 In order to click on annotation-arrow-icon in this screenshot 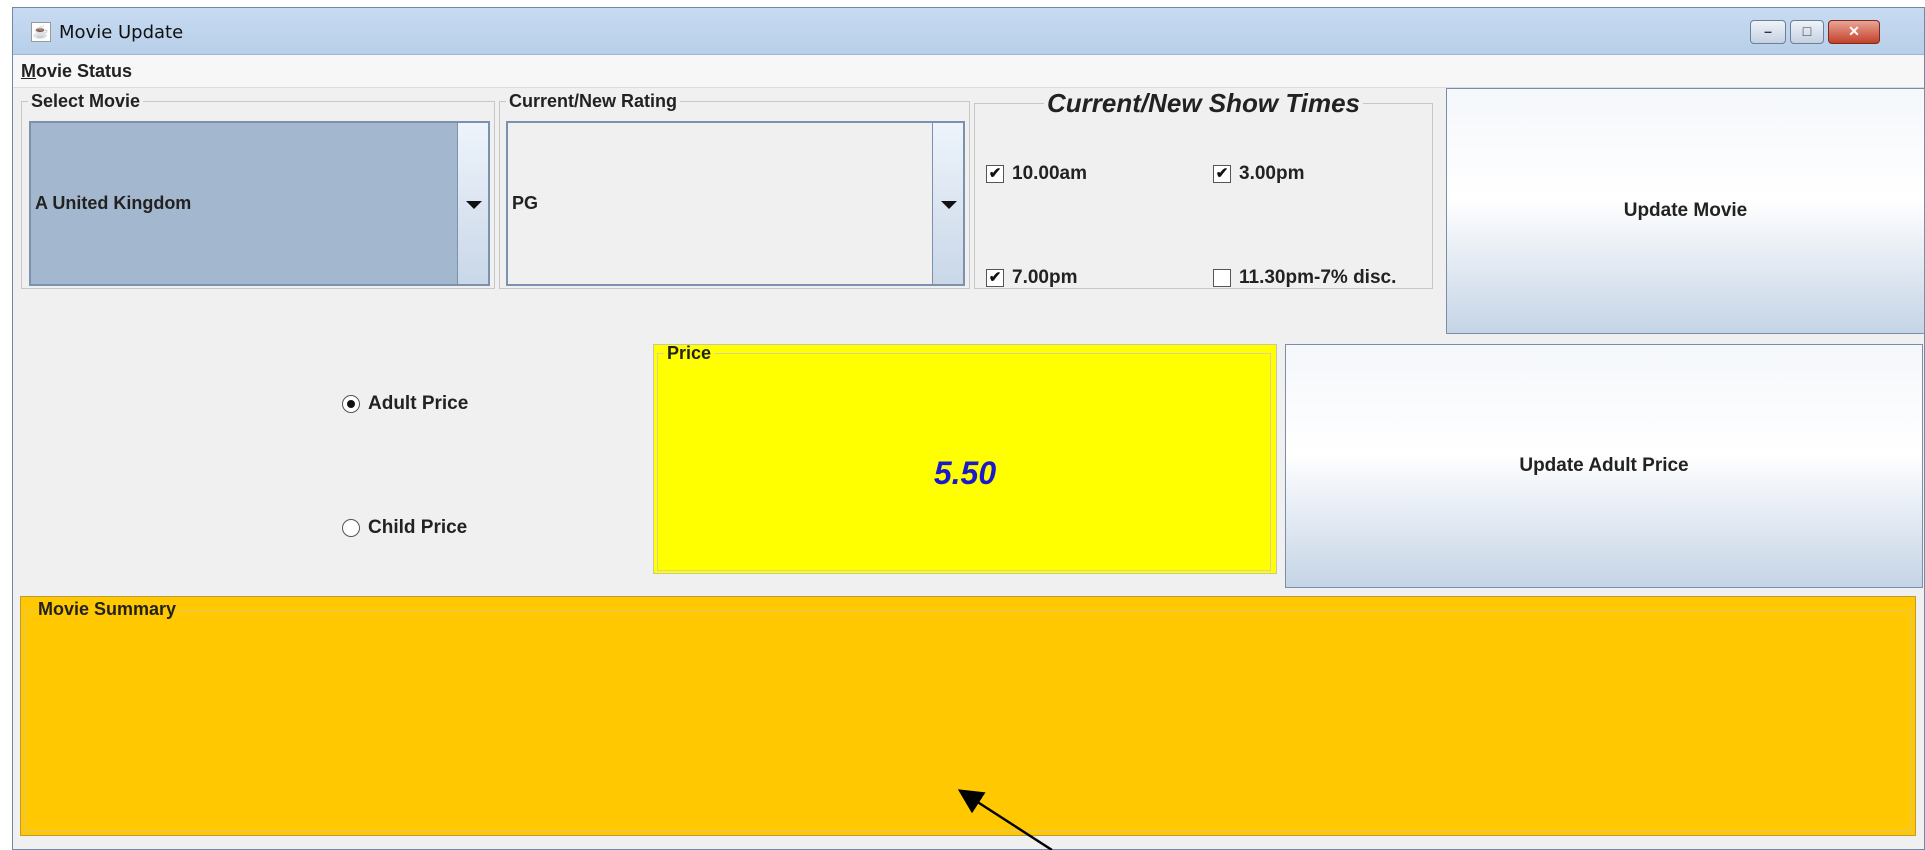, I will do `click(1005, 819)`.